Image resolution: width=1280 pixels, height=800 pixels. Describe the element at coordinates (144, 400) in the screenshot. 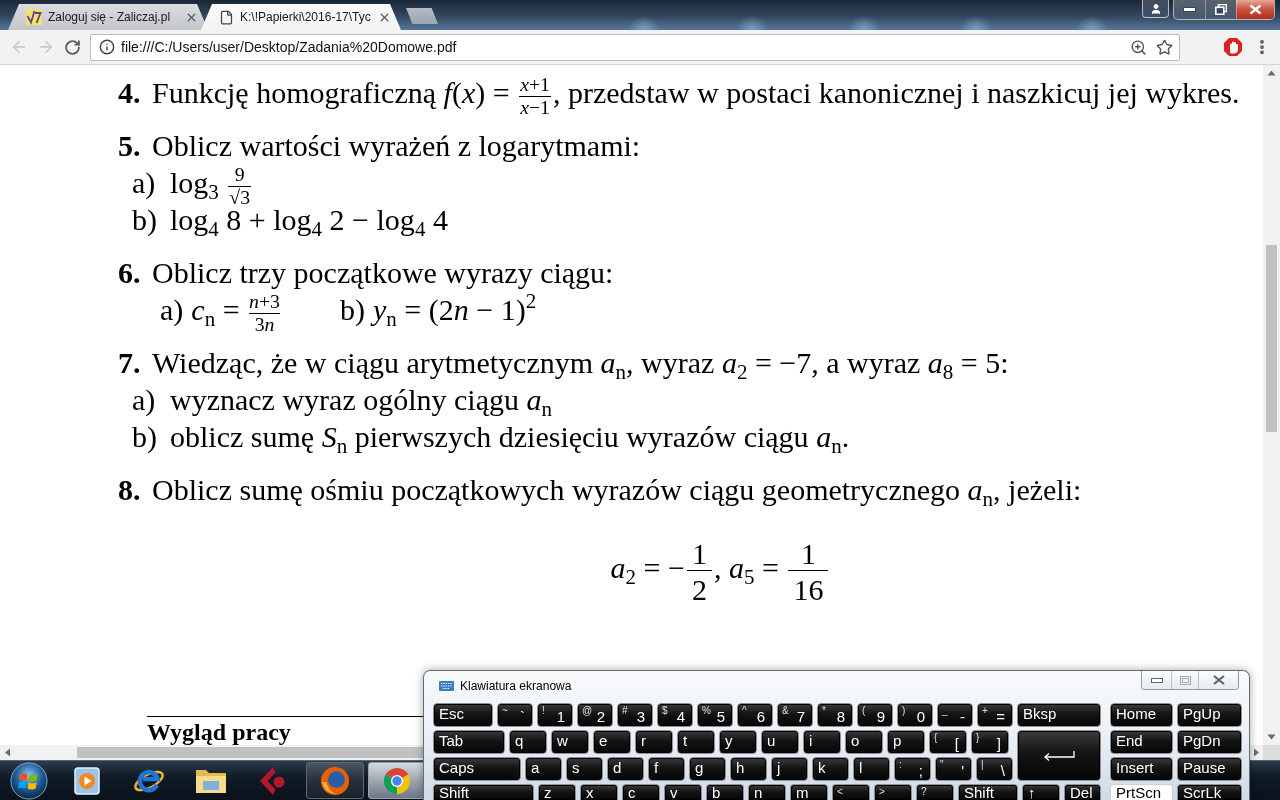

I see `subtask-label: a)` at that location.